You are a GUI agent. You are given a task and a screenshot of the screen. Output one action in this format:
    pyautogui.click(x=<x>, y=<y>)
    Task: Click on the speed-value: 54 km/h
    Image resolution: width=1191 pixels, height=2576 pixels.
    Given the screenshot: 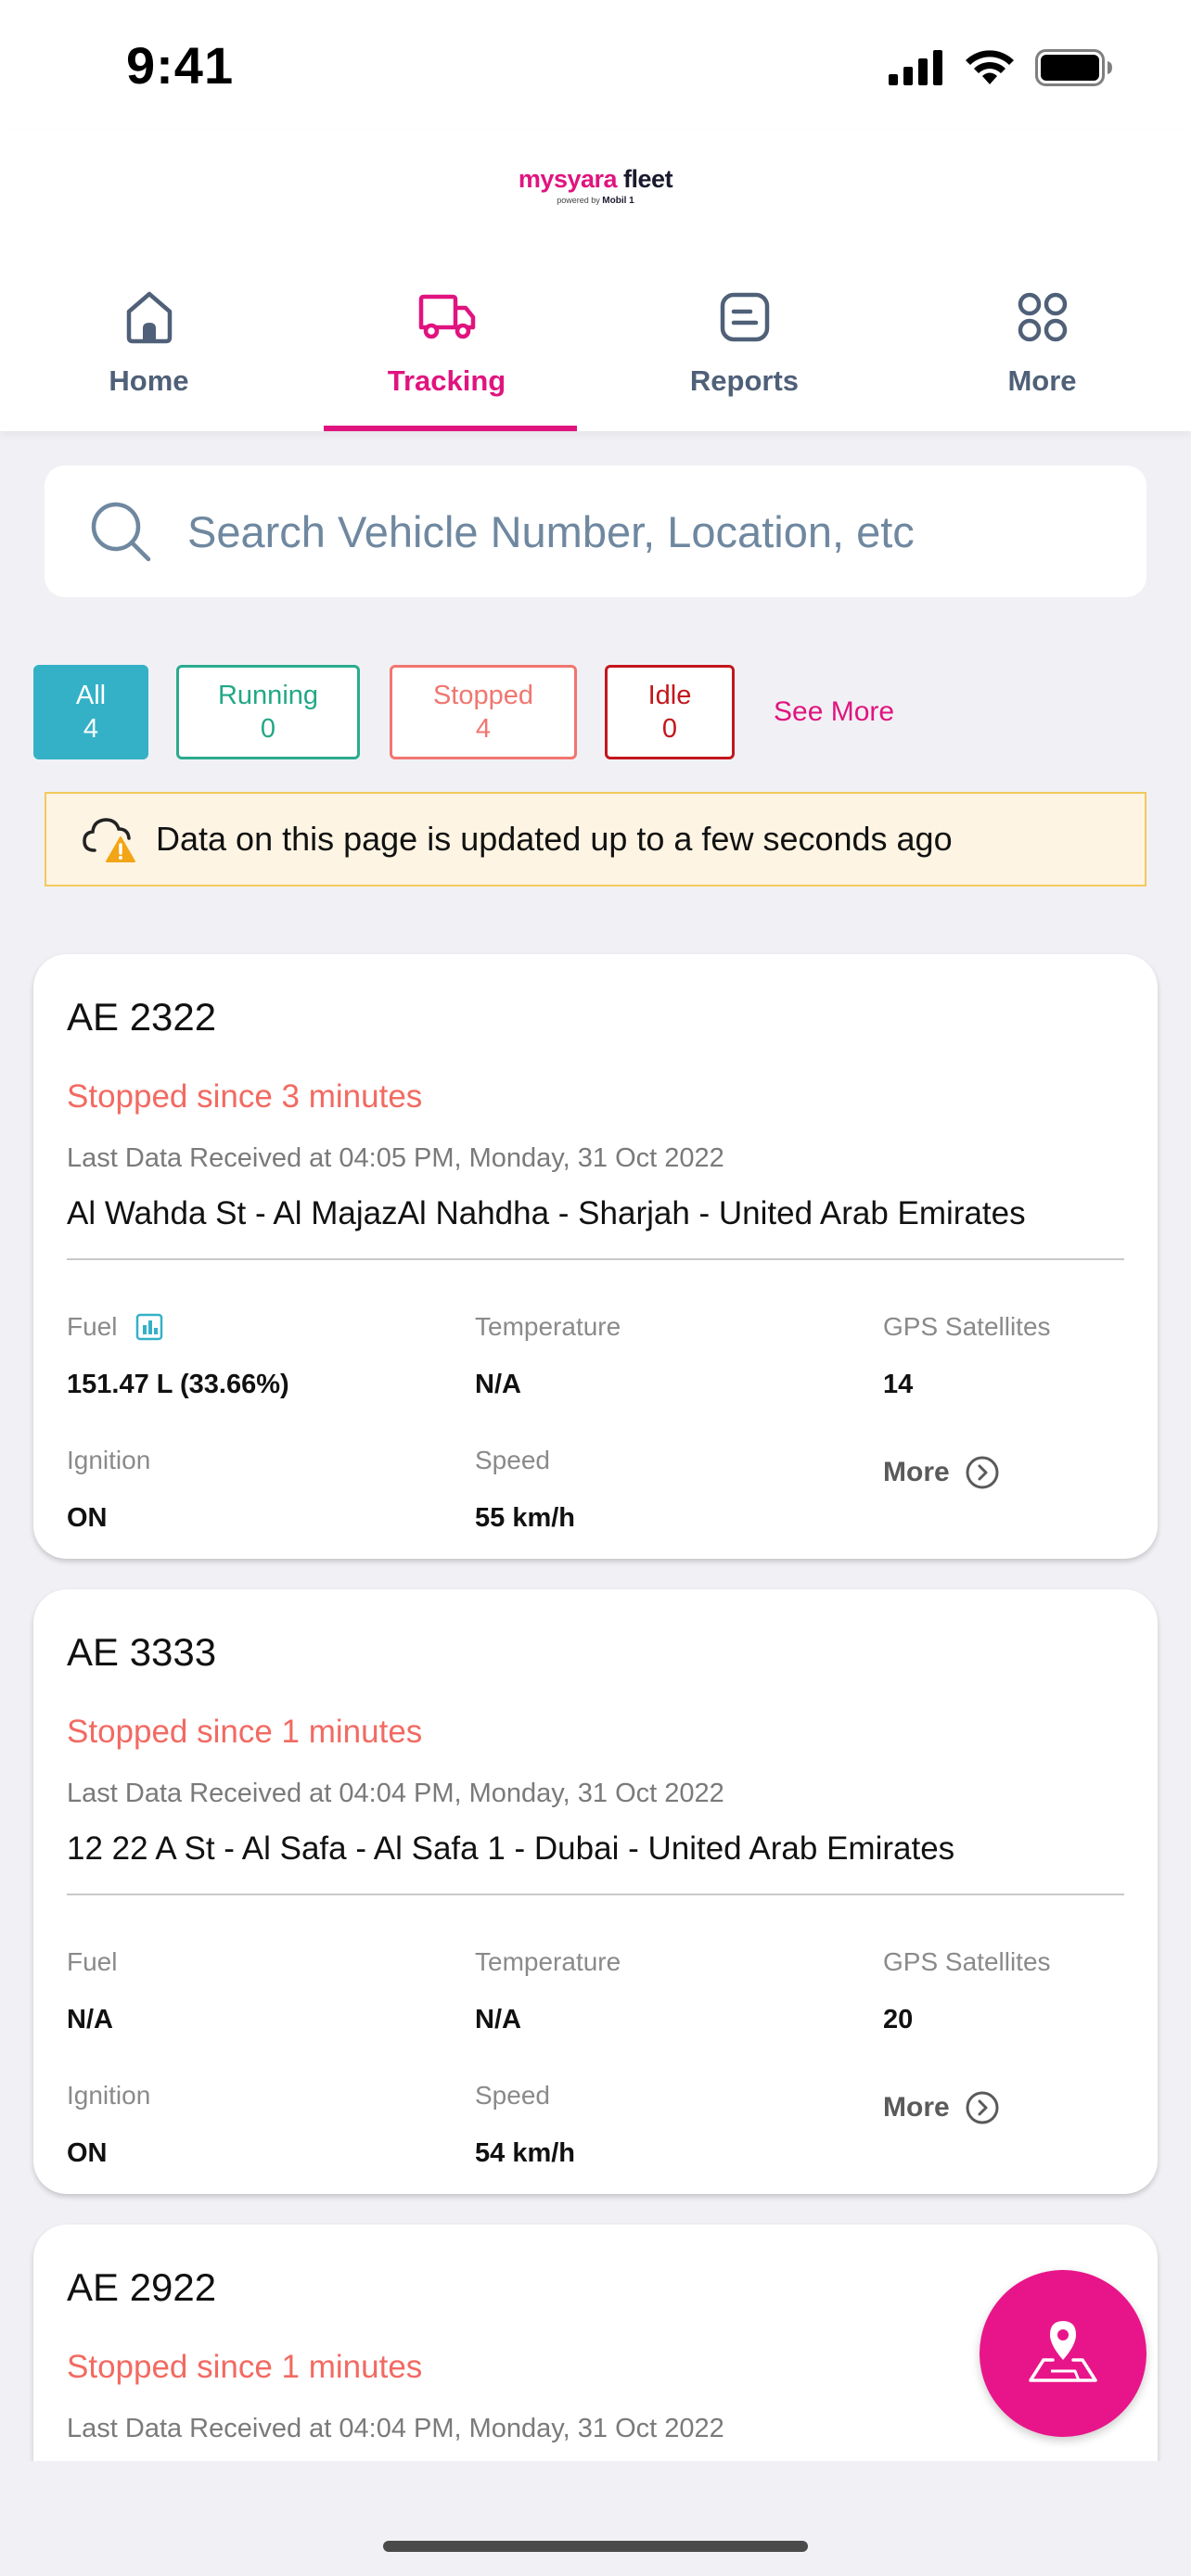 What is the action you would take?
    pyautogui.click(x=525, y=2153)
    